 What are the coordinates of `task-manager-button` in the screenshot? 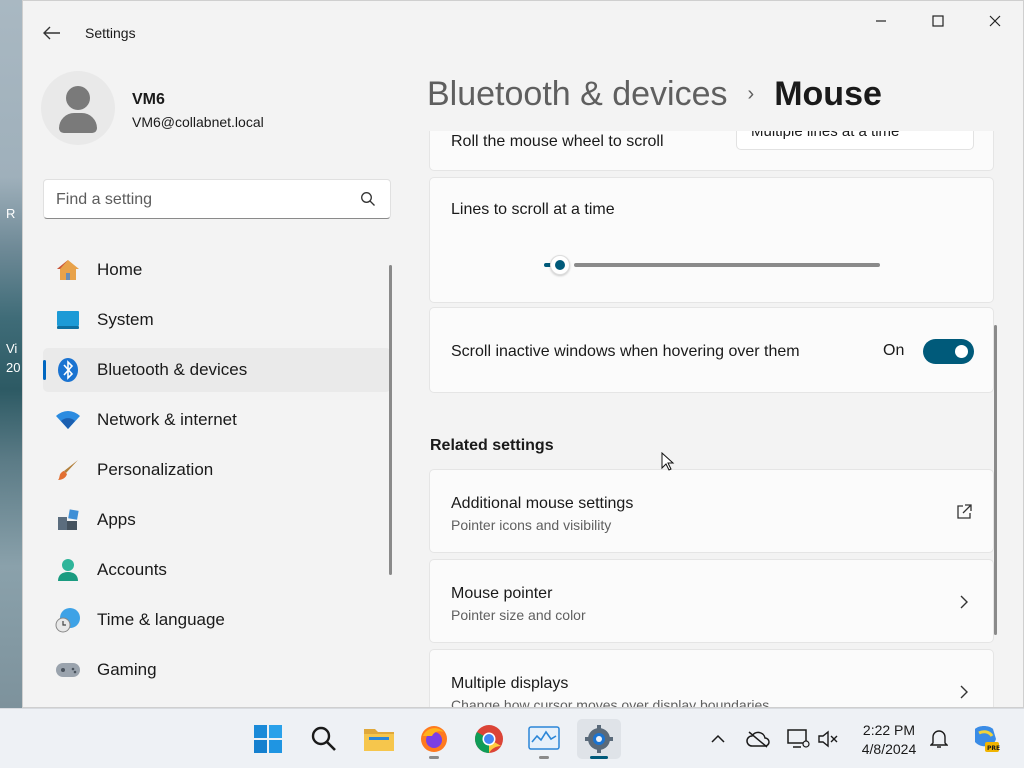 It's located at (544, 739).